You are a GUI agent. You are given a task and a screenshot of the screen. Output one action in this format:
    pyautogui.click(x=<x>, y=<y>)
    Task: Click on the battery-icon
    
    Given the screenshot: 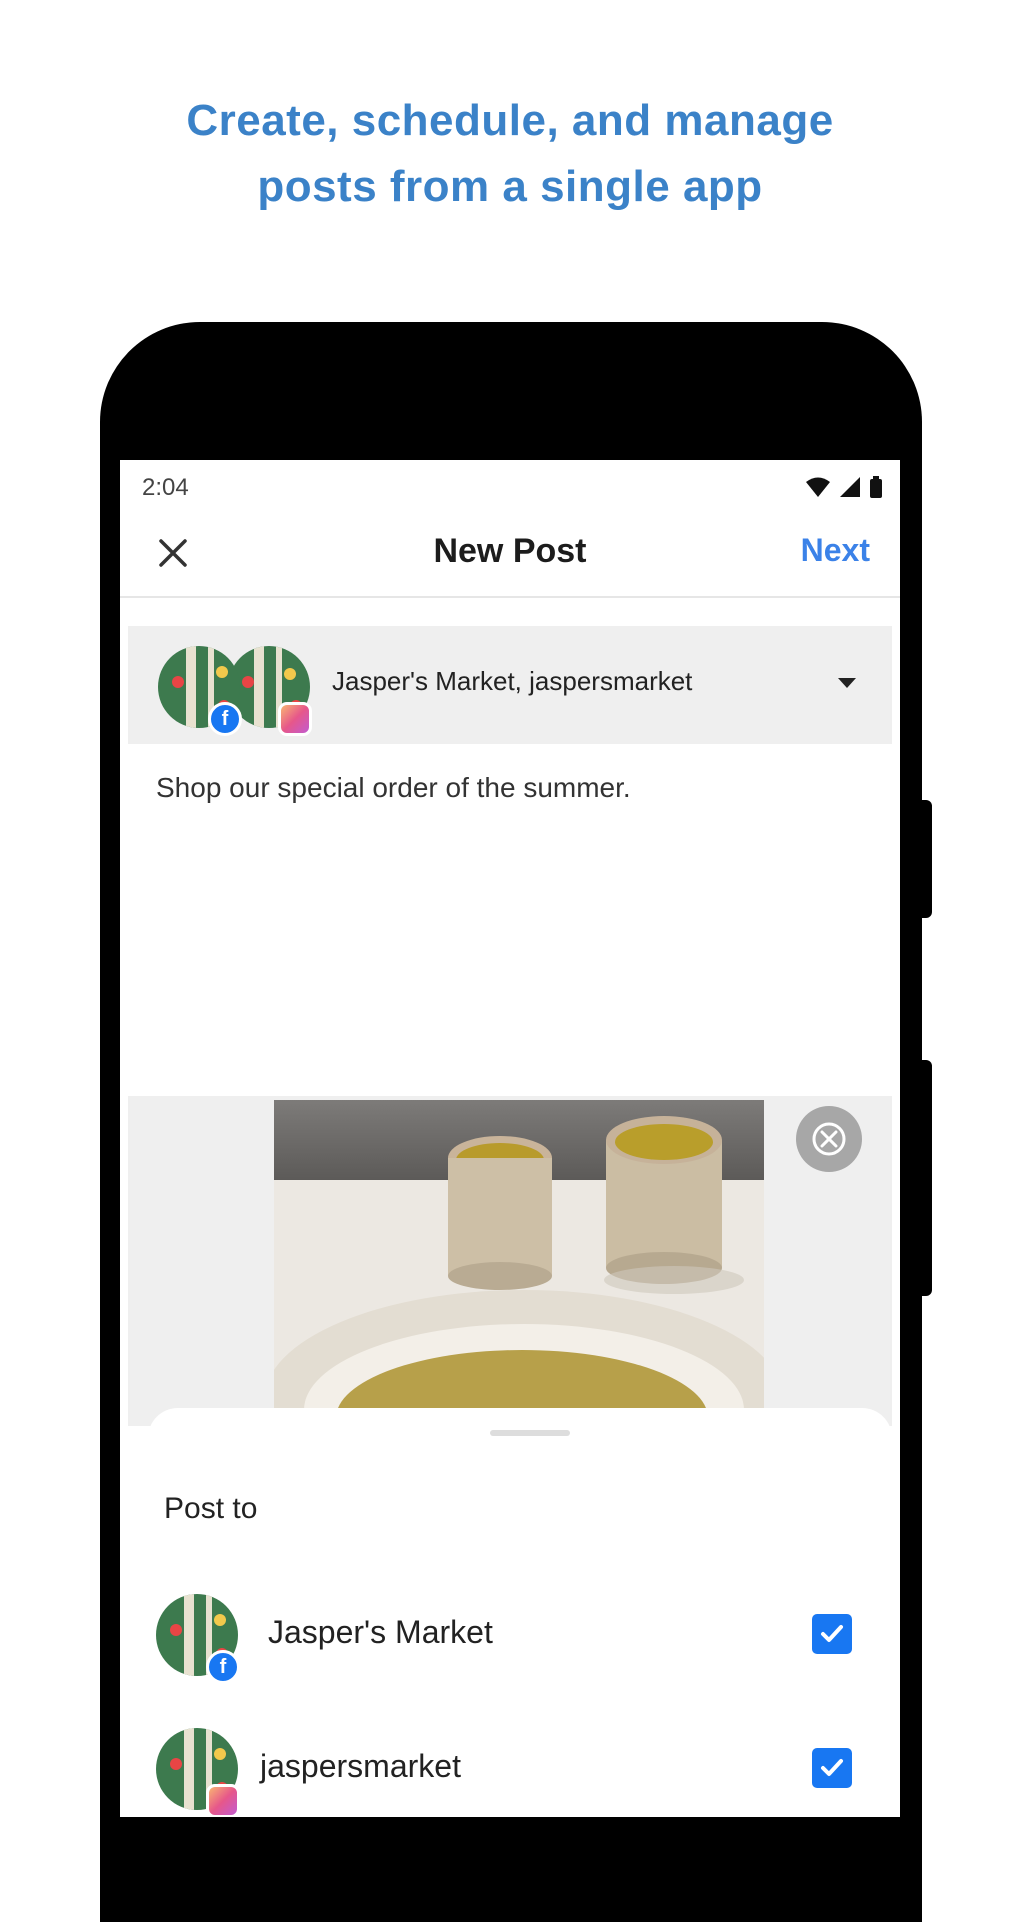 What is the action you would take?
    pyautogui.click(x=876, y=487)
    